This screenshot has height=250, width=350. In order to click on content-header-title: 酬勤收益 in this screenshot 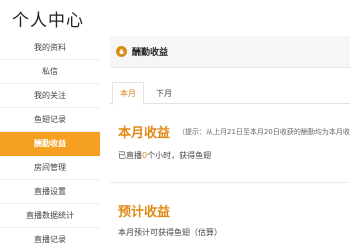, I will do `click(150, 53)`.